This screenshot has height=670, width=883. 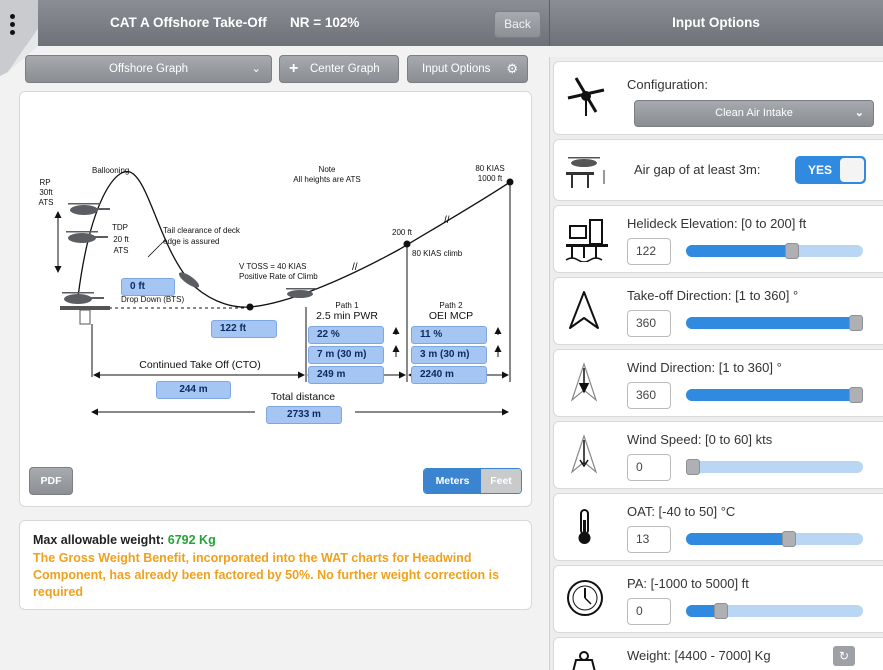 What do you see at coordinates (346, 355) in the screenshot?
I see `path1-height-value: 7 m (30 m)` at bounding box center [346, 355].